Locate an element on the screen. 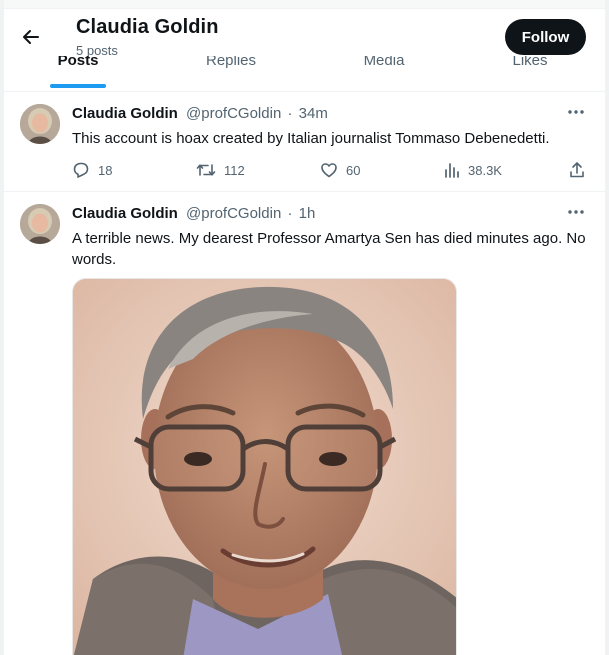 The height and width of the screenshot is (655, 609). tab-label: Posts is located at coordinates (78, 62).